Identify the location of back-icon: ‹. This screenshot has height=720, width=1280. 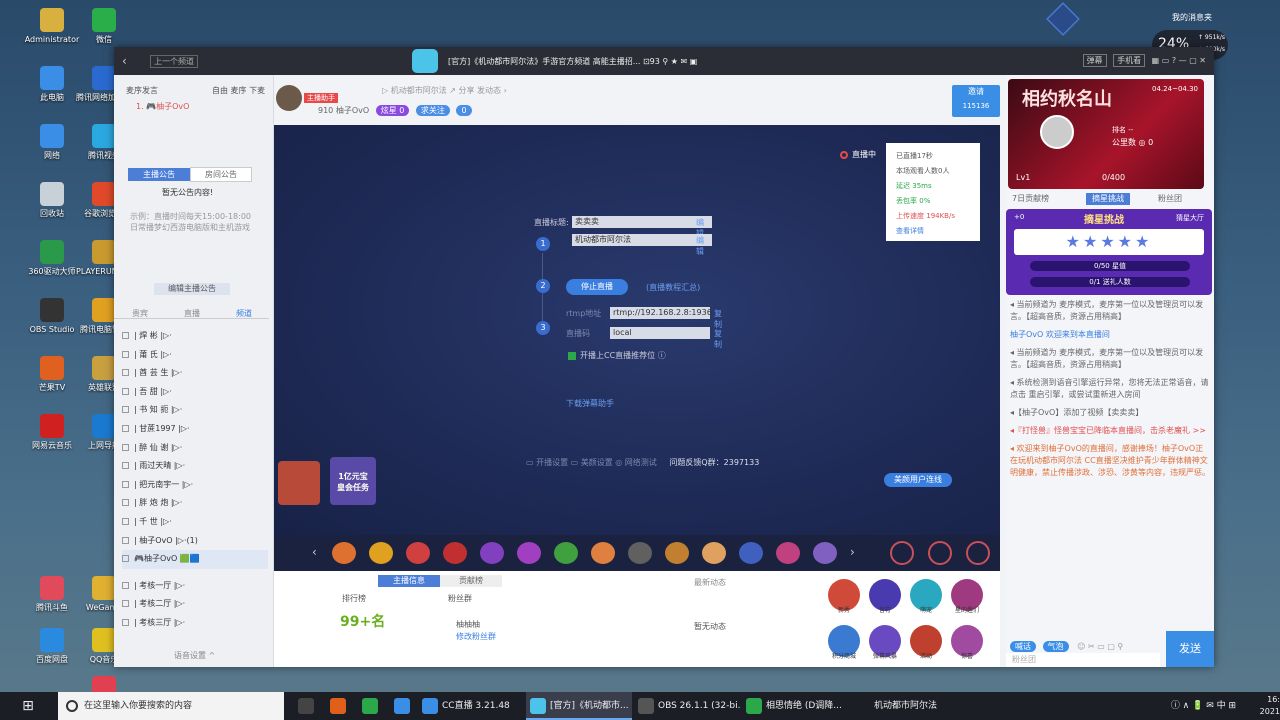
(124, 61).